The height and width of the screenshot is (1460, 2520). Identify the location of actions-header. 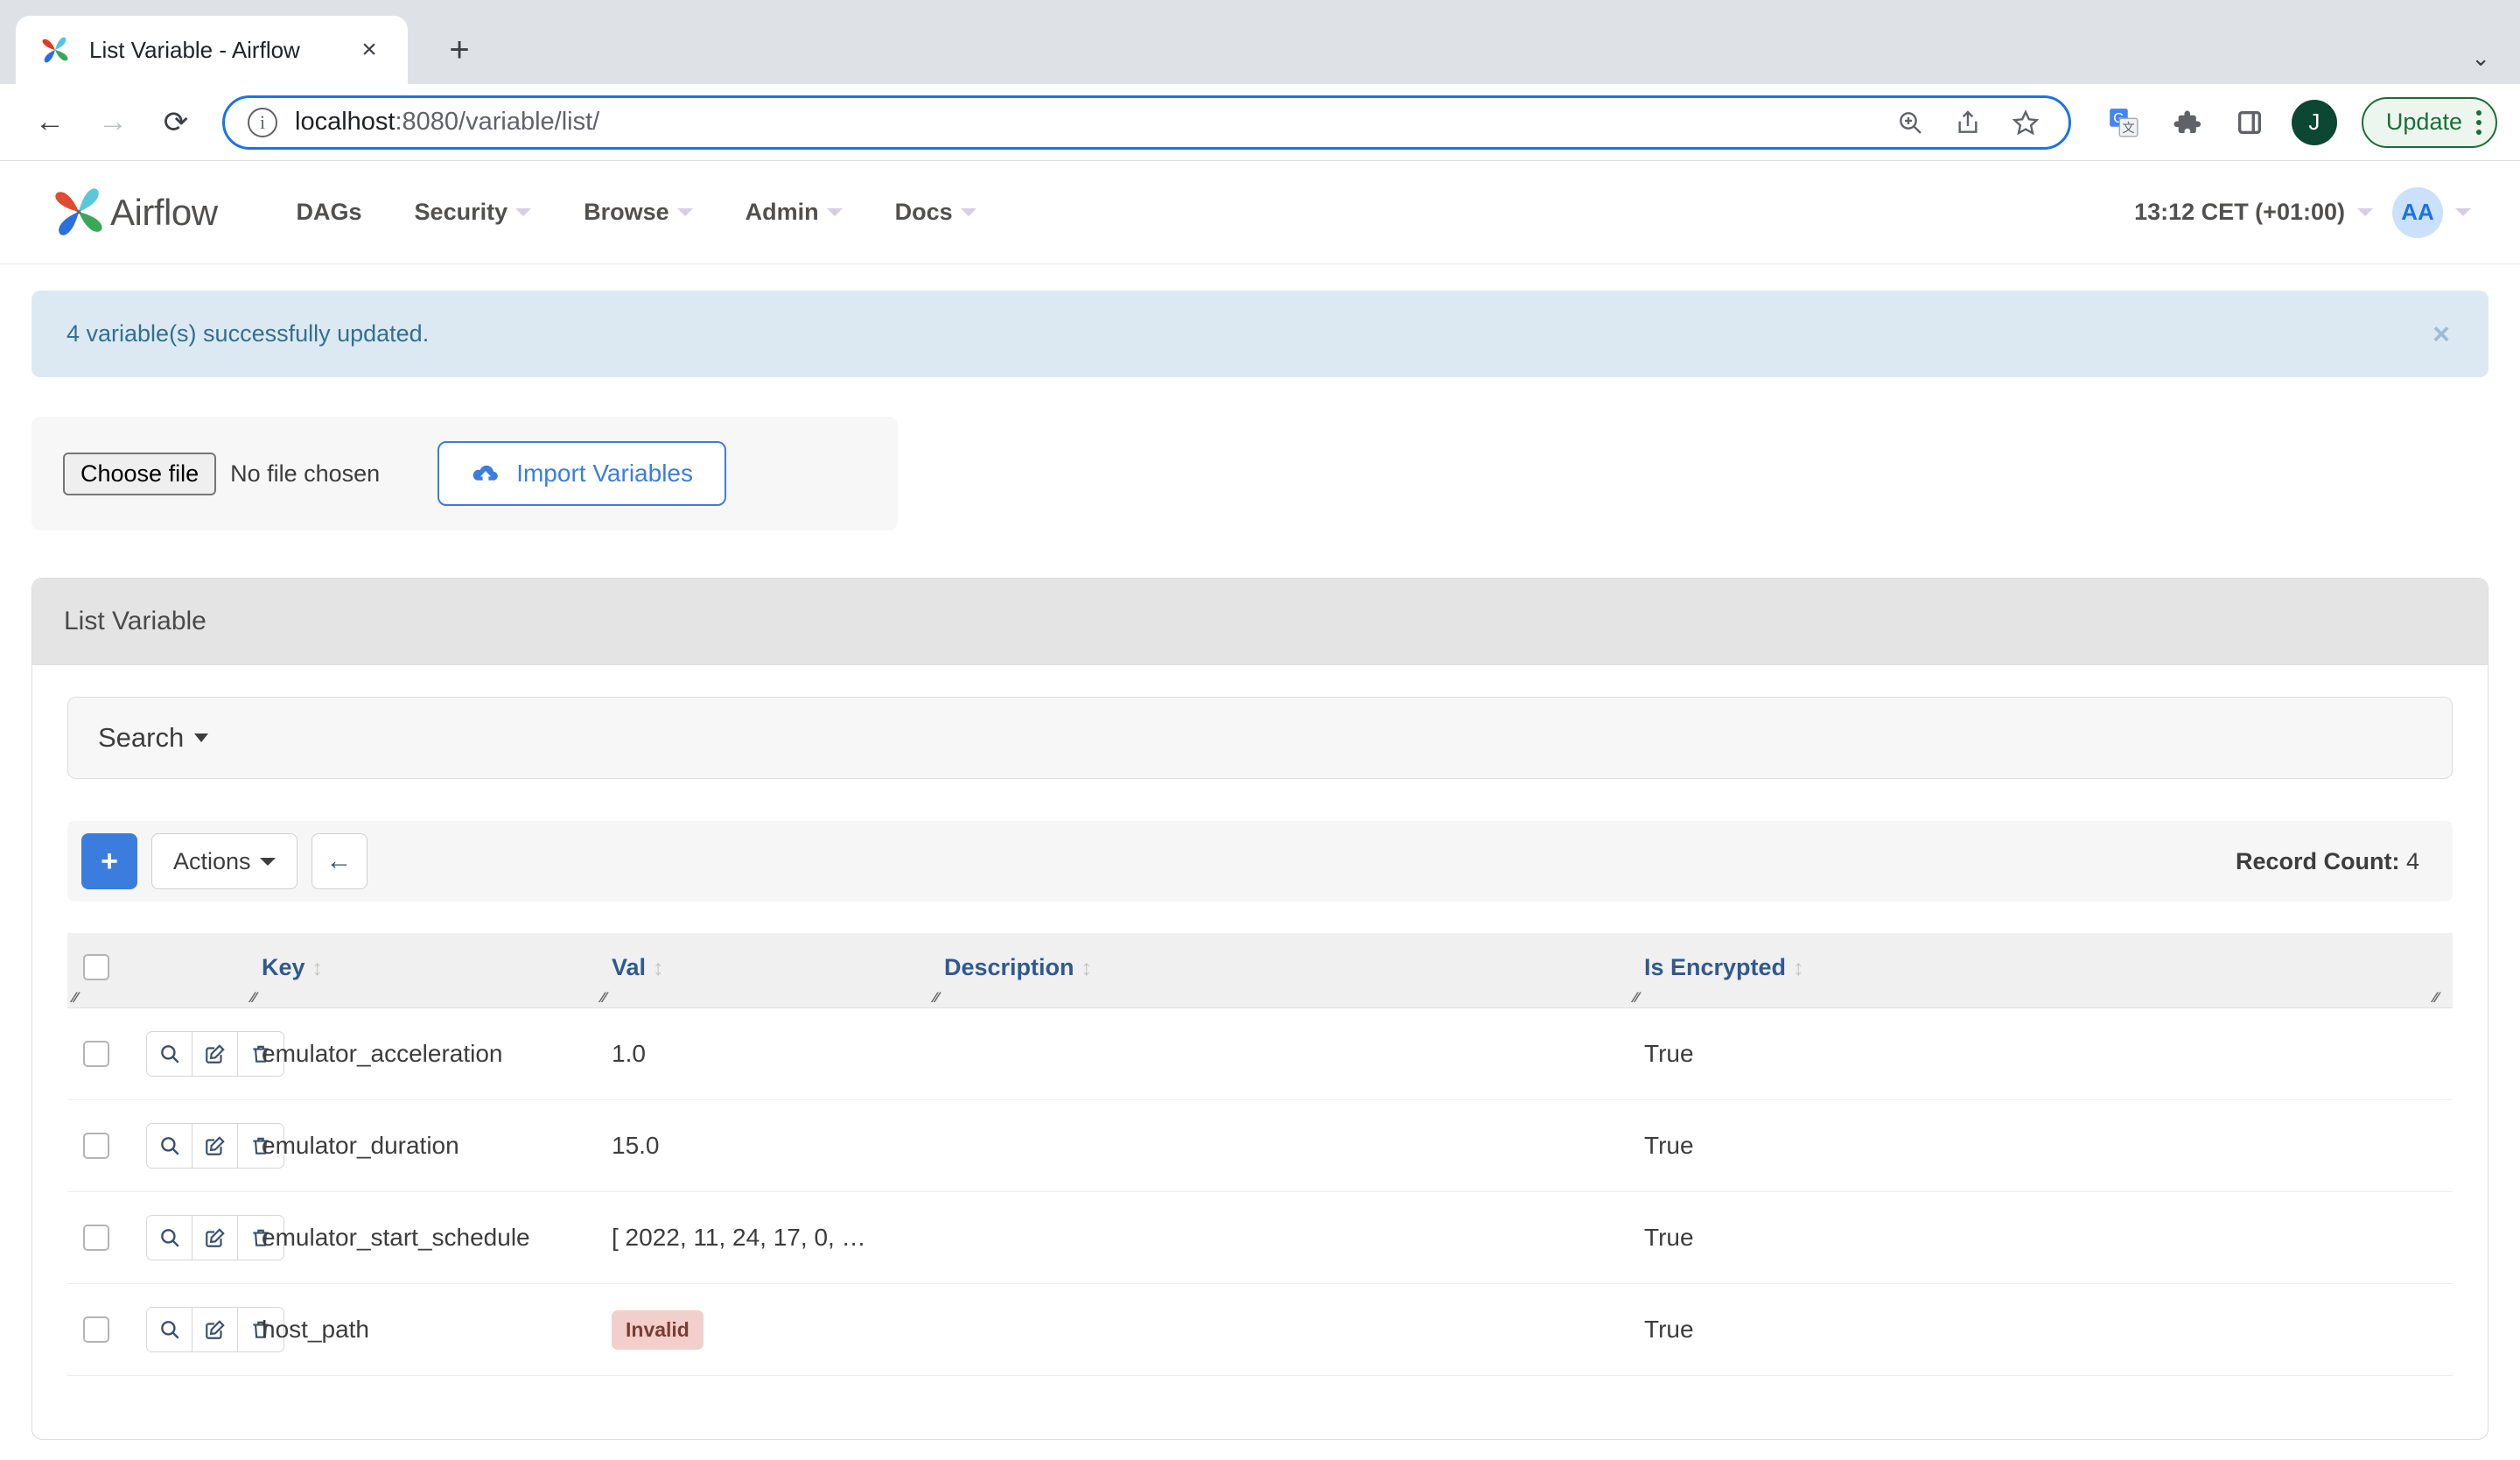
(188, 970).